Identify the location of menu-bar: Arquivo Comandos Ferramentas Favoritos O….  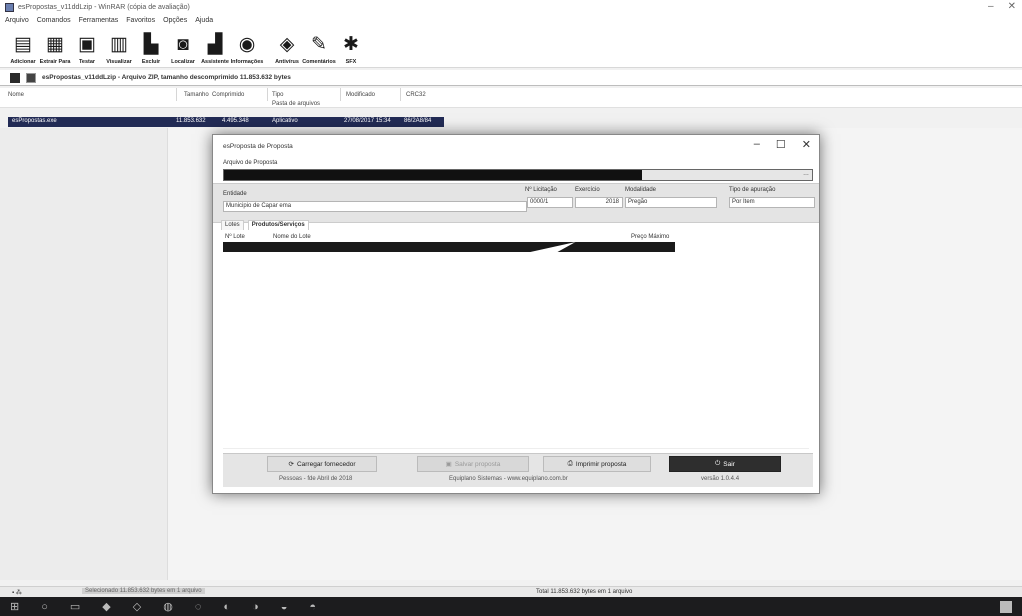
(511, 20).